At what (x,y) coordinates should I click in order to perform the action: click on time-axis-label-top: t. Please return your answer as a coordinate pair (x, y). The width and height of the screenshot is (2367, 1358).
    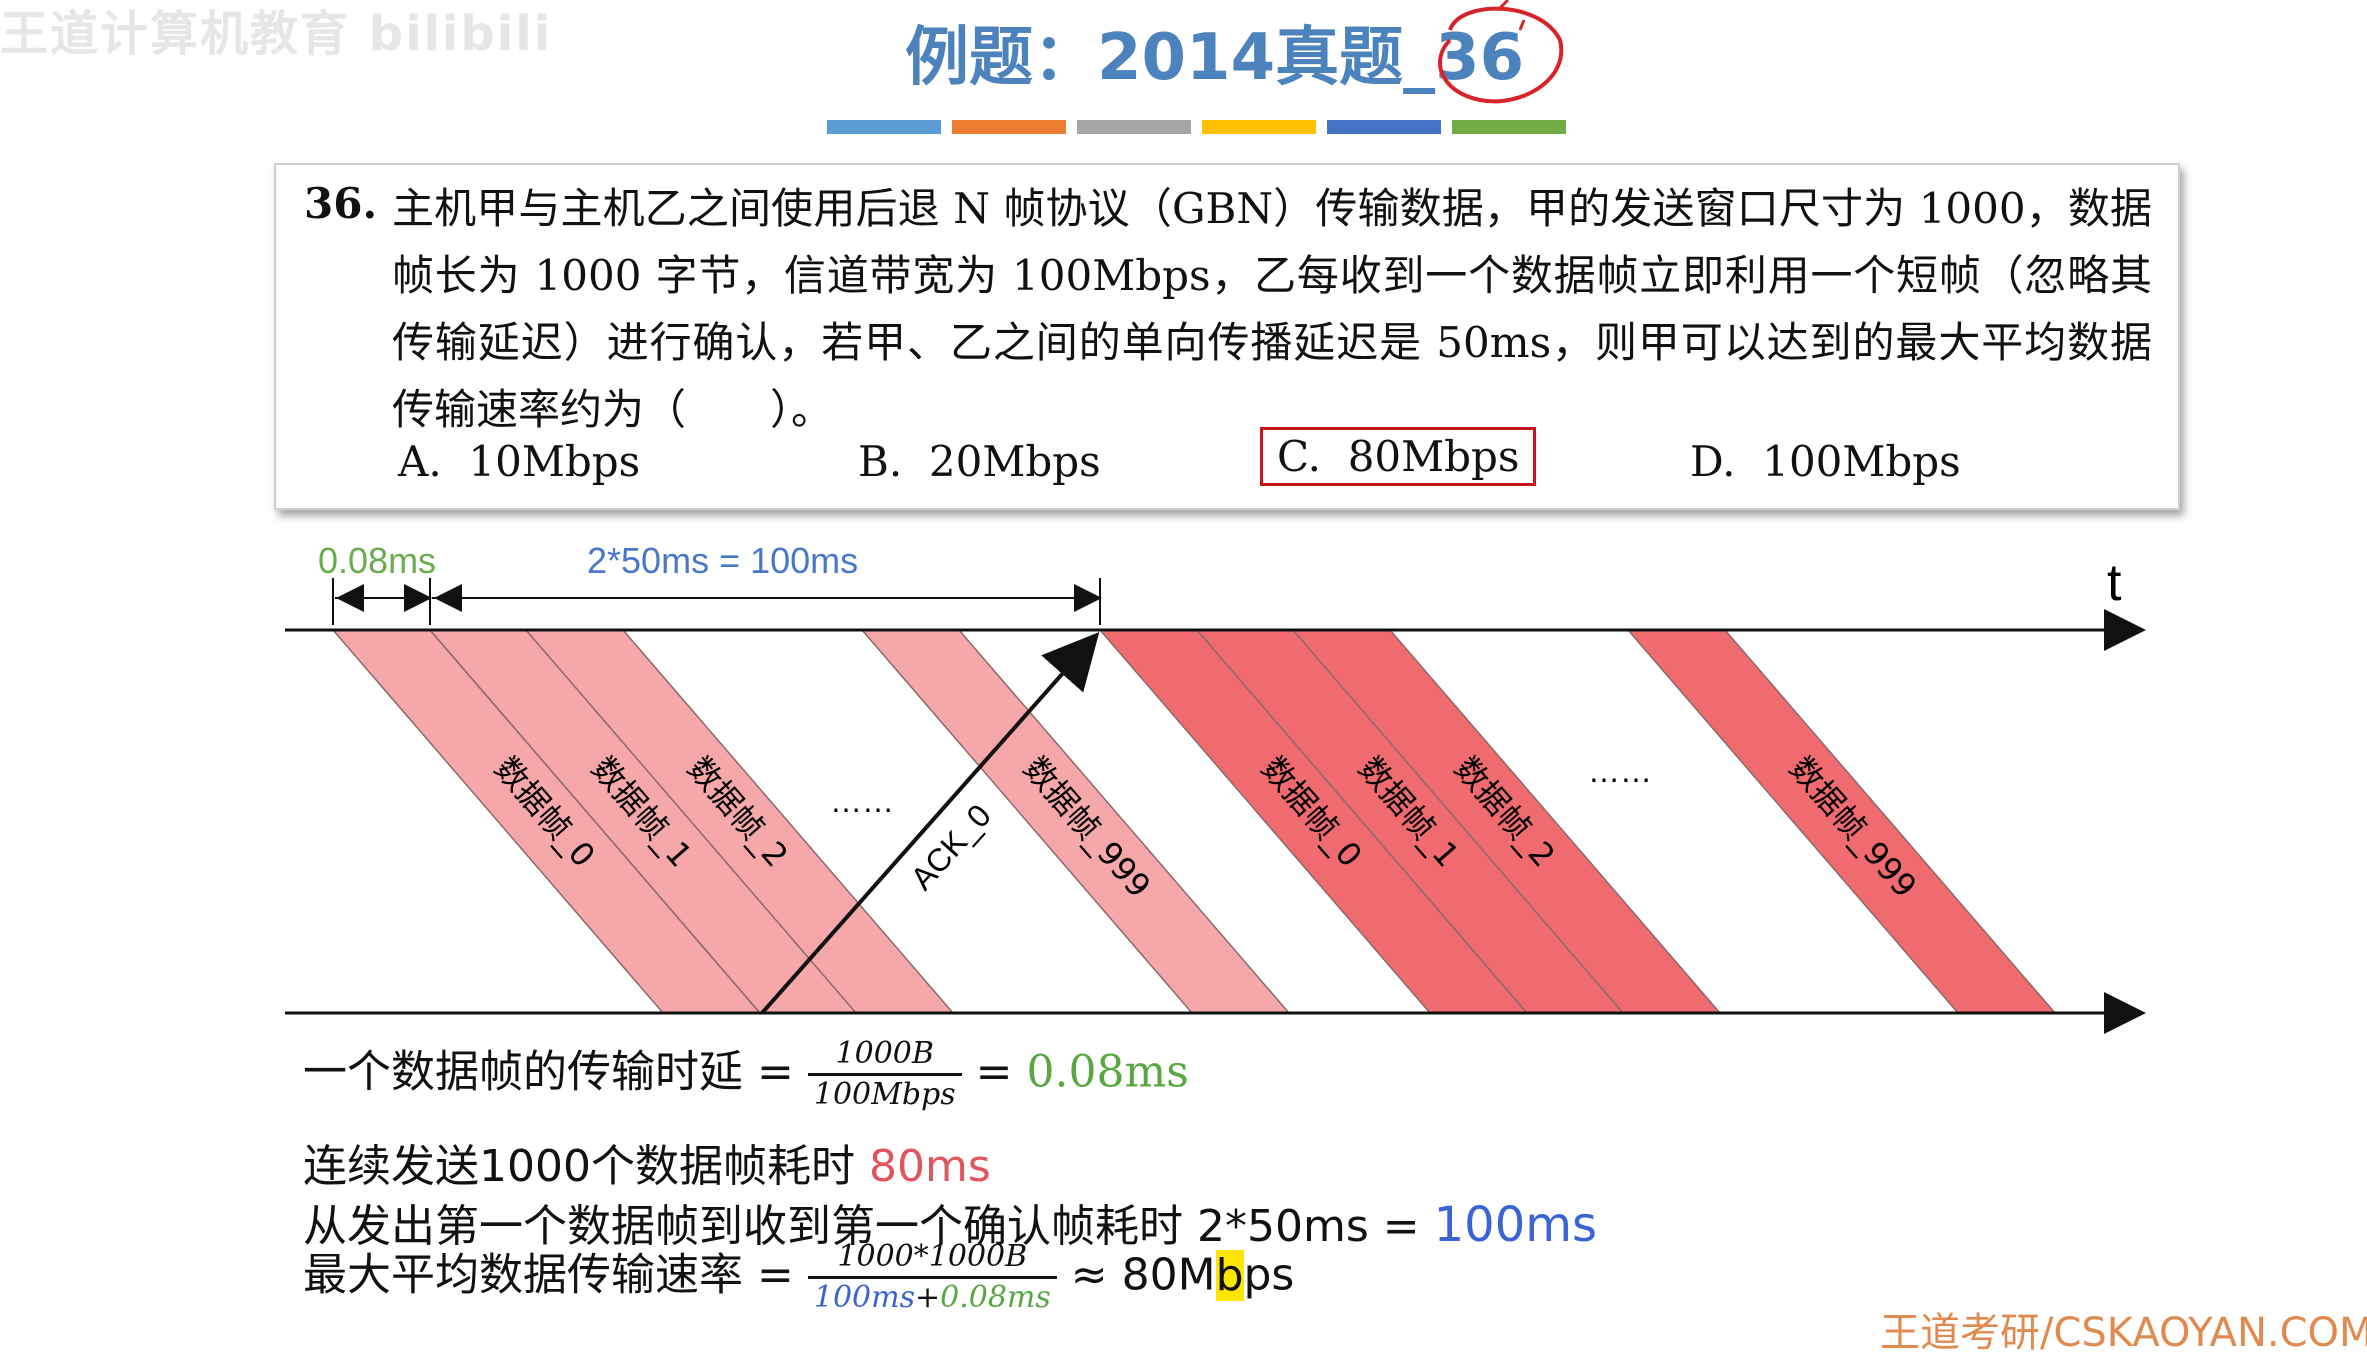
    Looking at the image, I should click on (2114, 583).